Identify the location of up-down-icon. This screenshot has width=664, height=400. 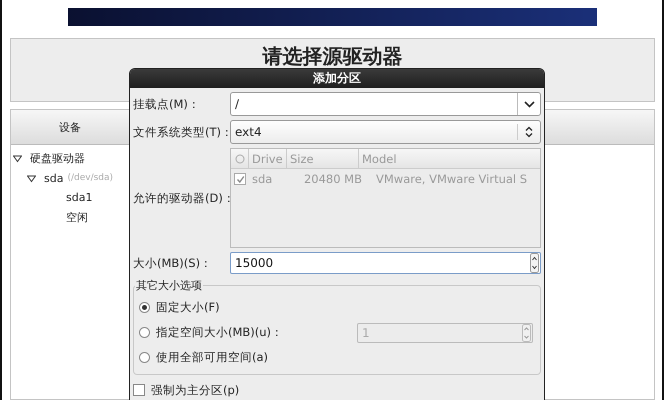
(529, 132).